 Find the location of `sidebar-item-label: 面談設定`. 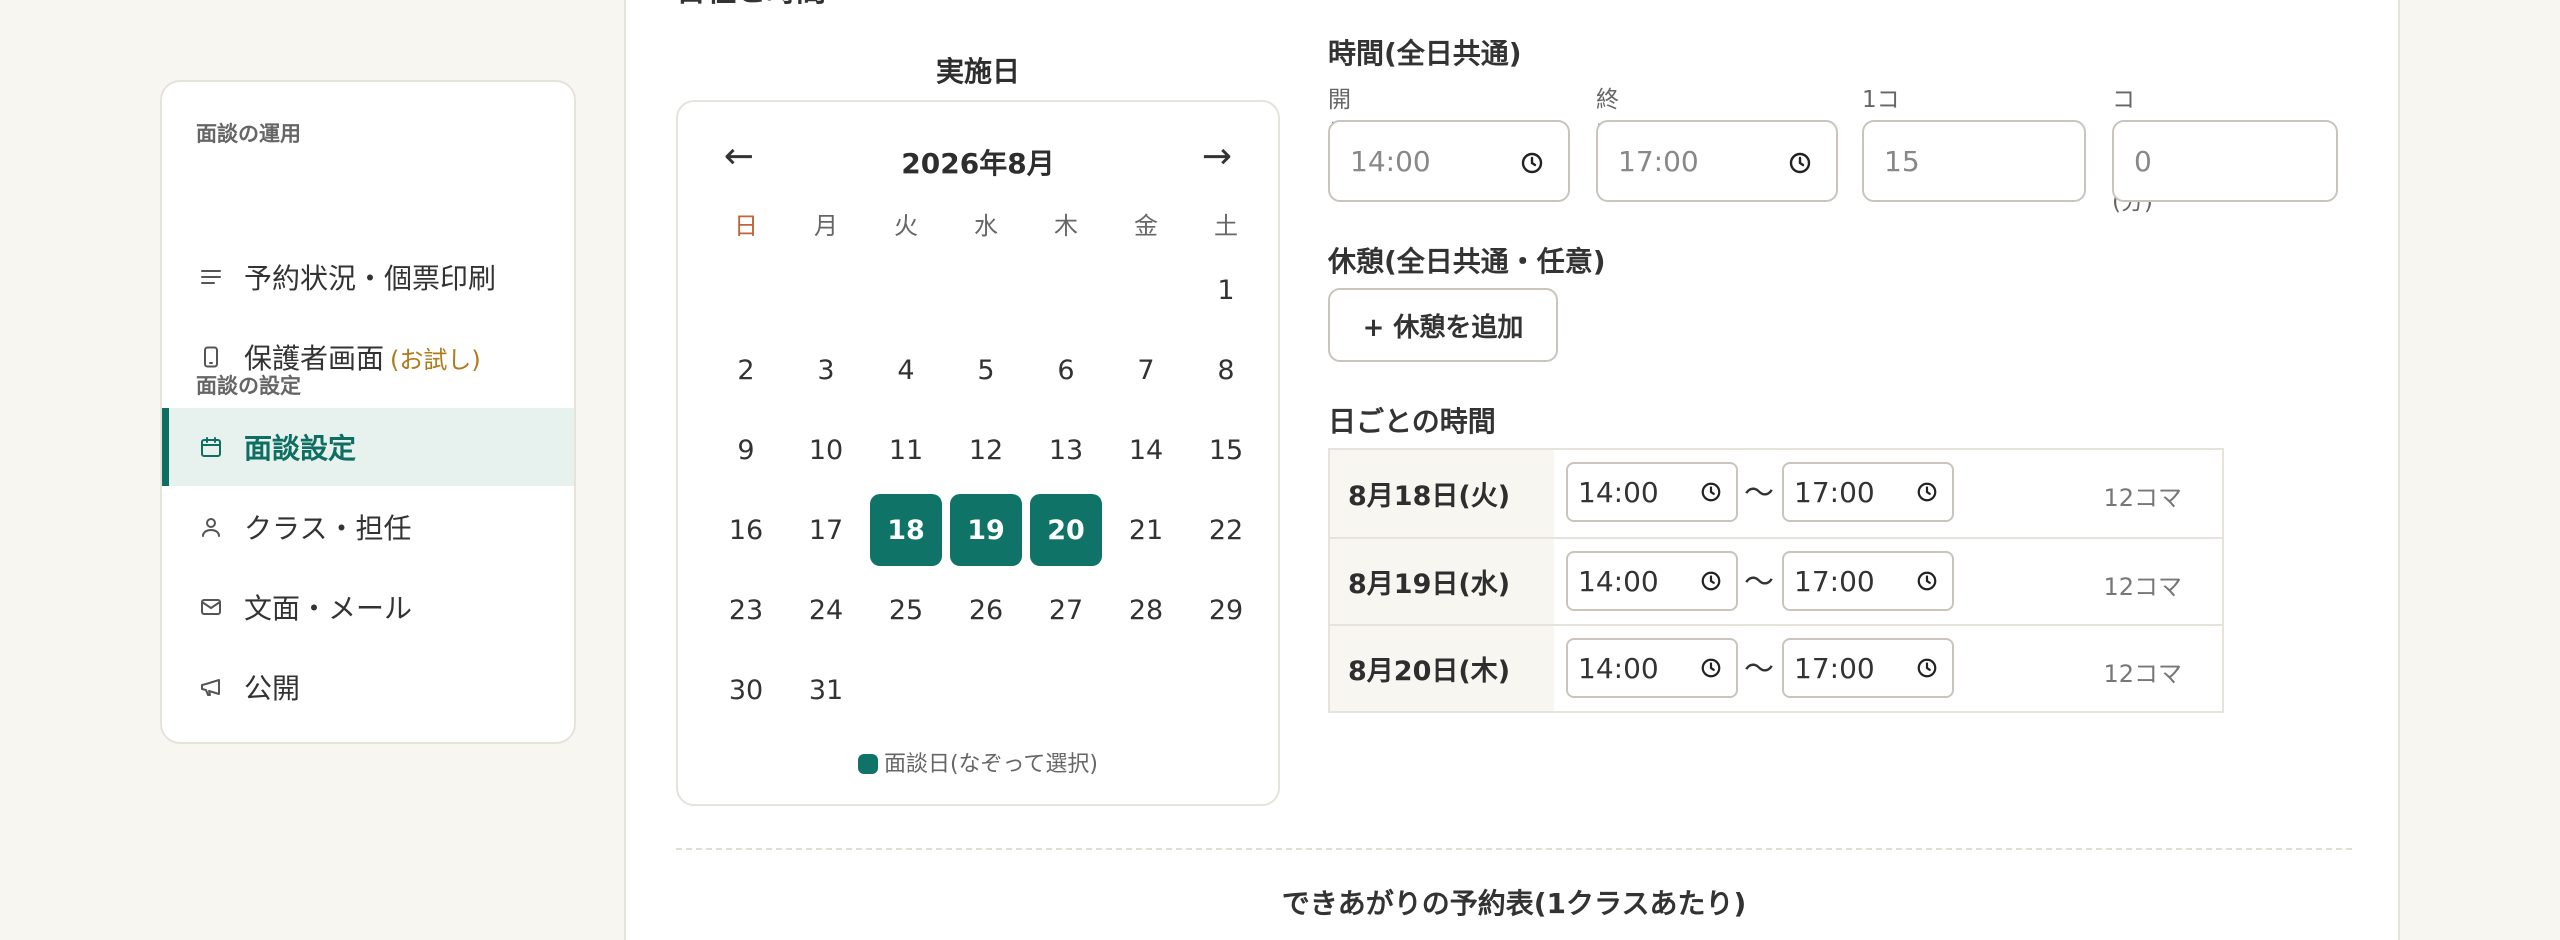

sidebar-item-label: 面談設定 is located at coordinates (300, 448).